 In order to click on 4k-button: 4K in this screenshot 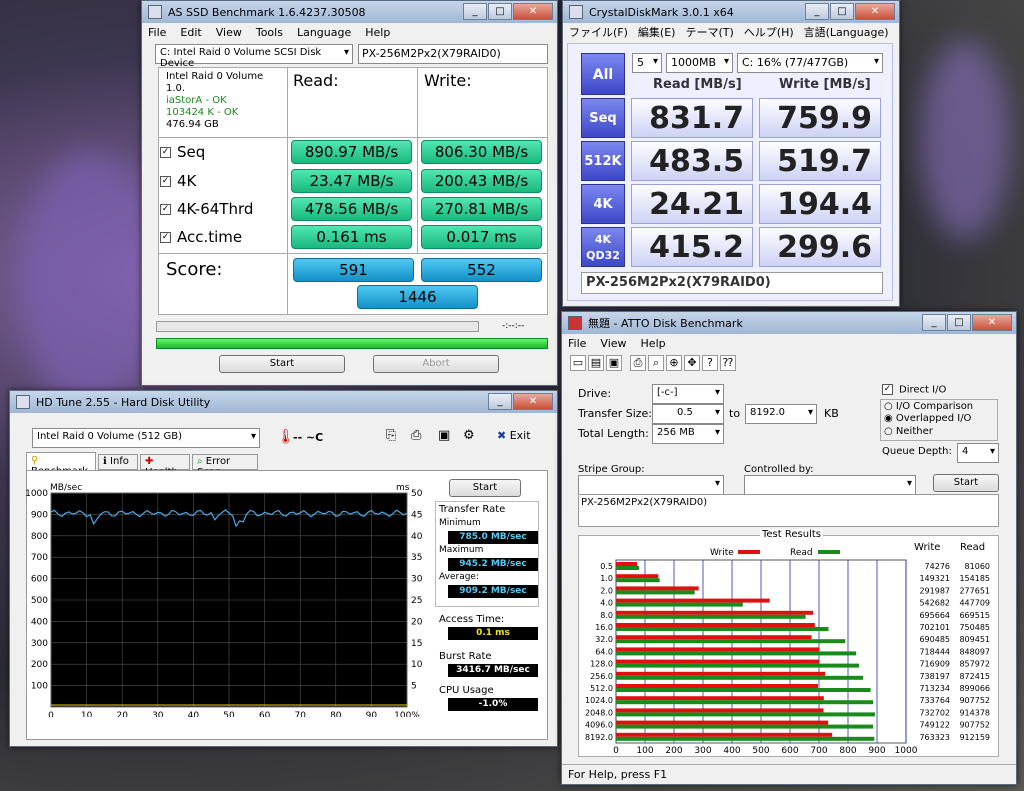, I will do `click(603, 204)`.